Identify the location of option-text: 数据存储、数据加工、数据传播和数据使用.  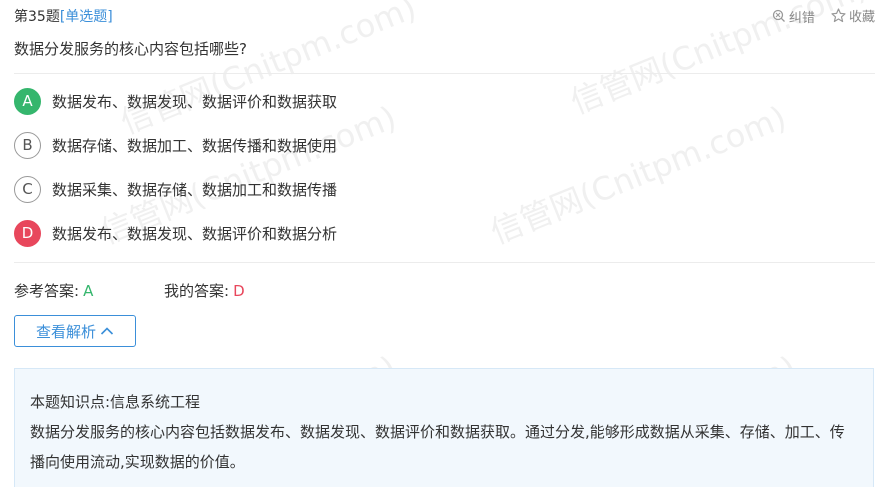
(195, 145).